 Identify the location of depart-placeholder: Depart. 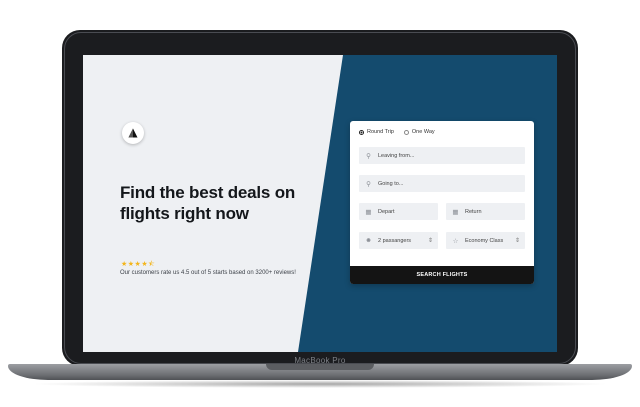
(386, 211).